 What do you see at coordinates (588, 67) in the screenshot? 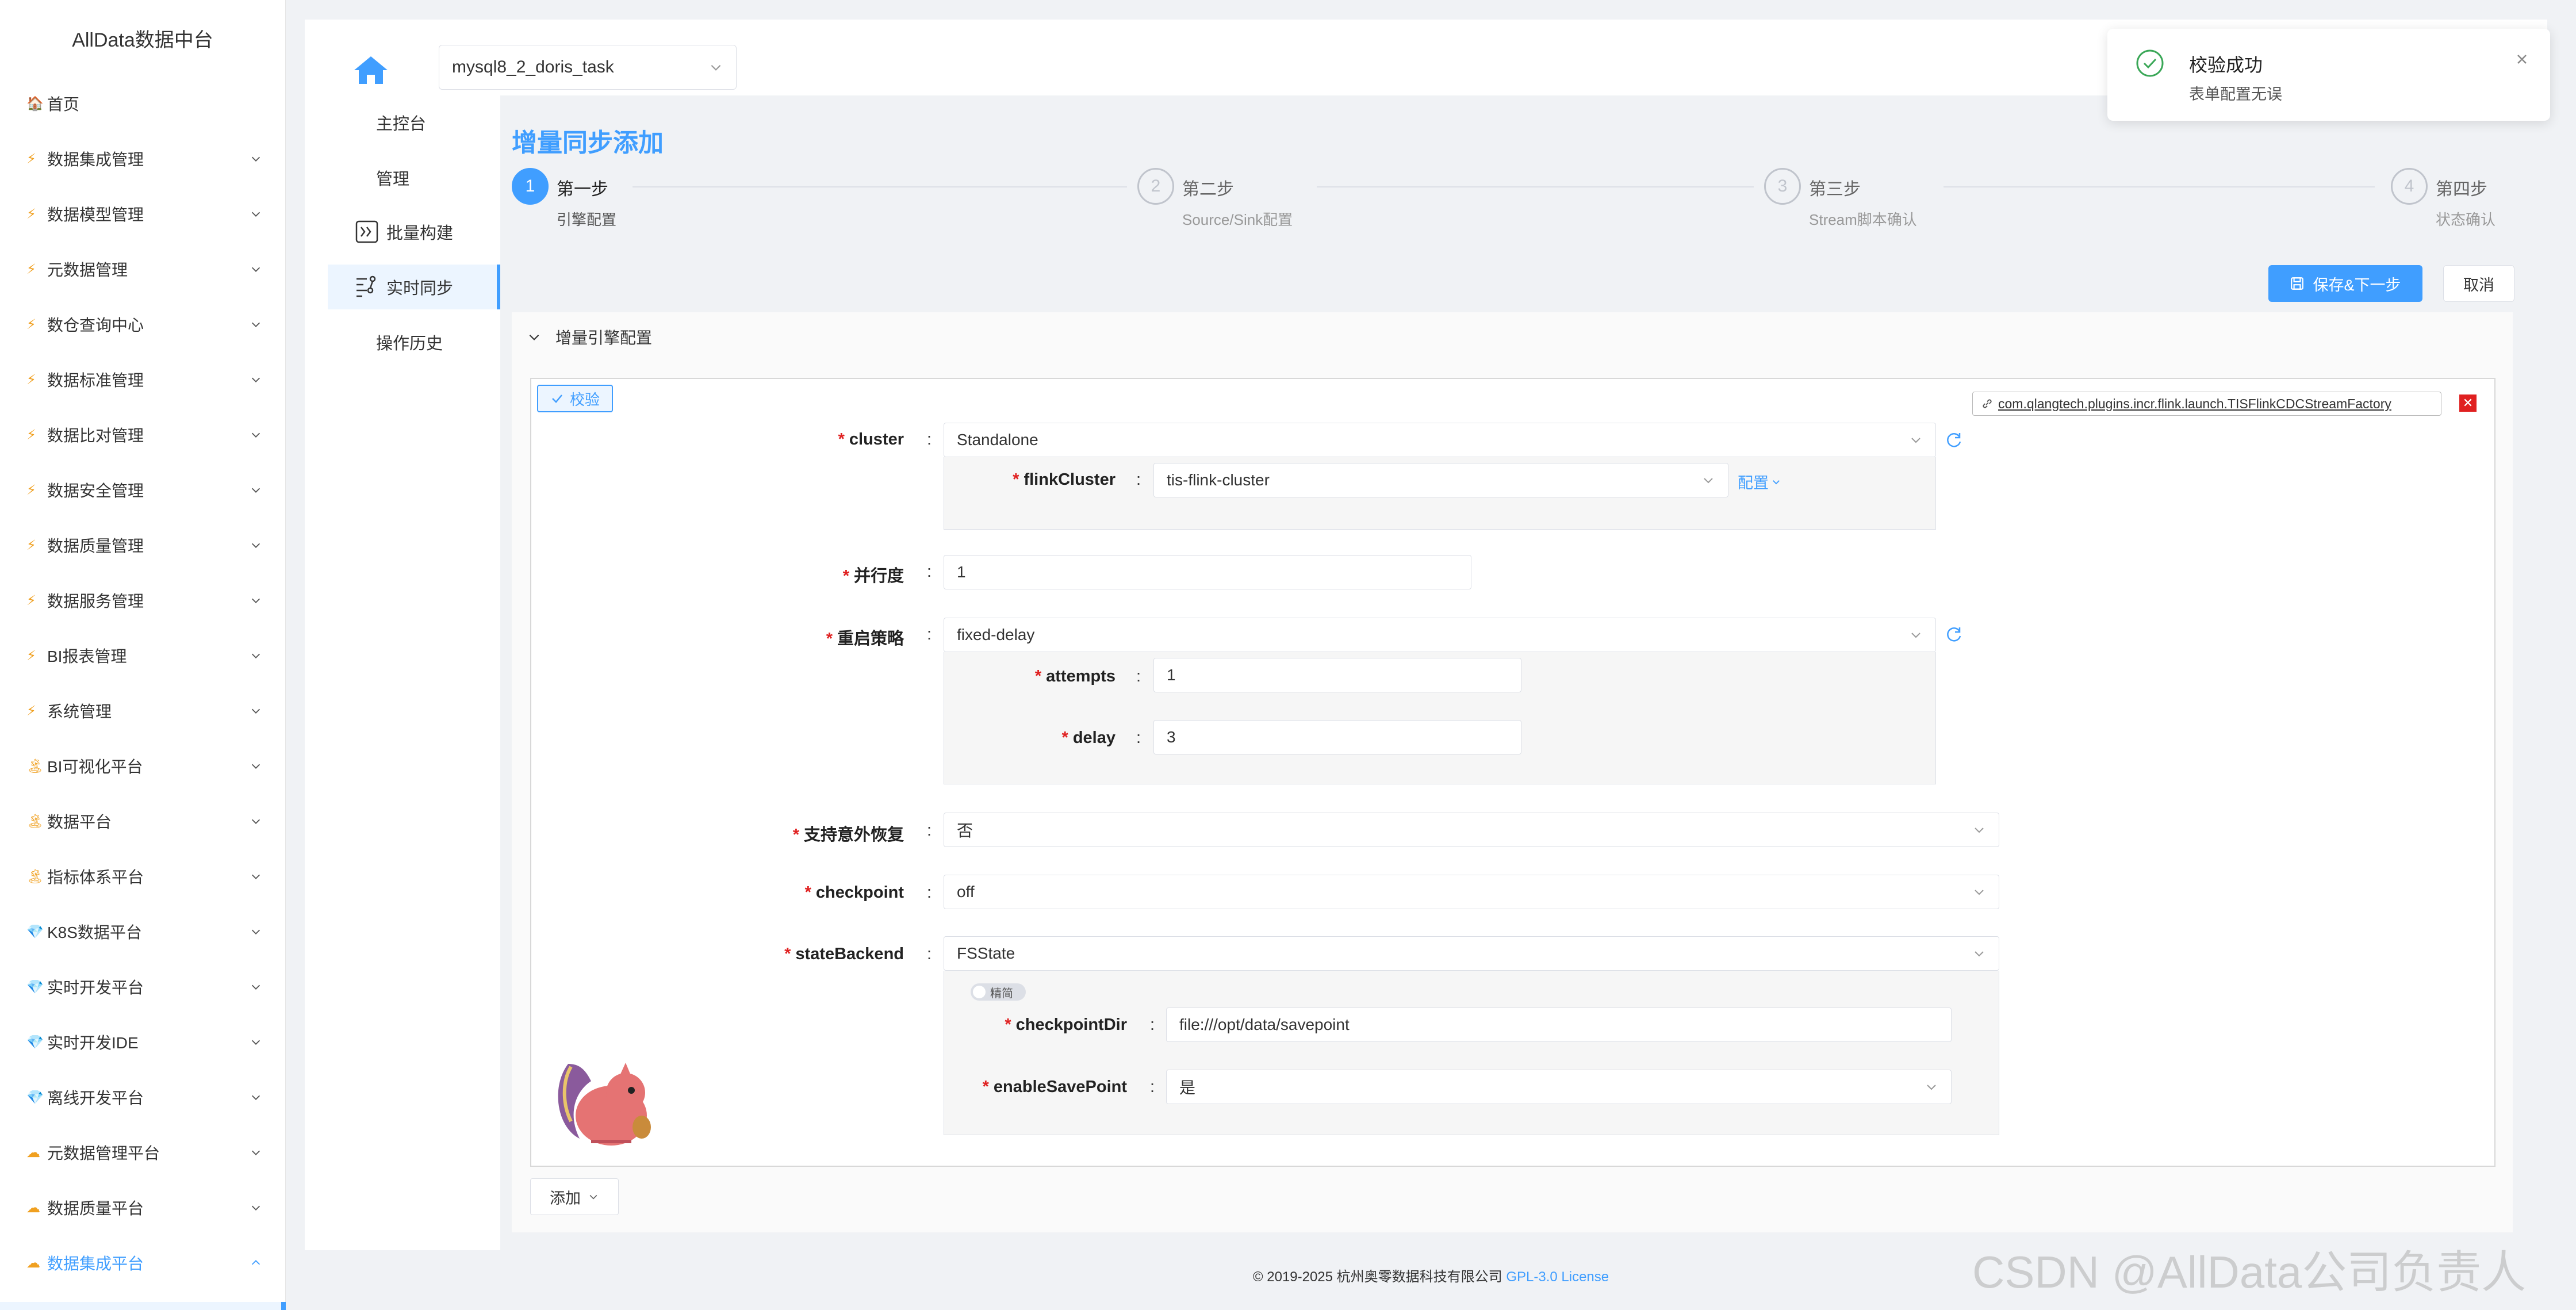
I see `task-select: mysql8_2_doris_task` at bounding box center [588, 67].